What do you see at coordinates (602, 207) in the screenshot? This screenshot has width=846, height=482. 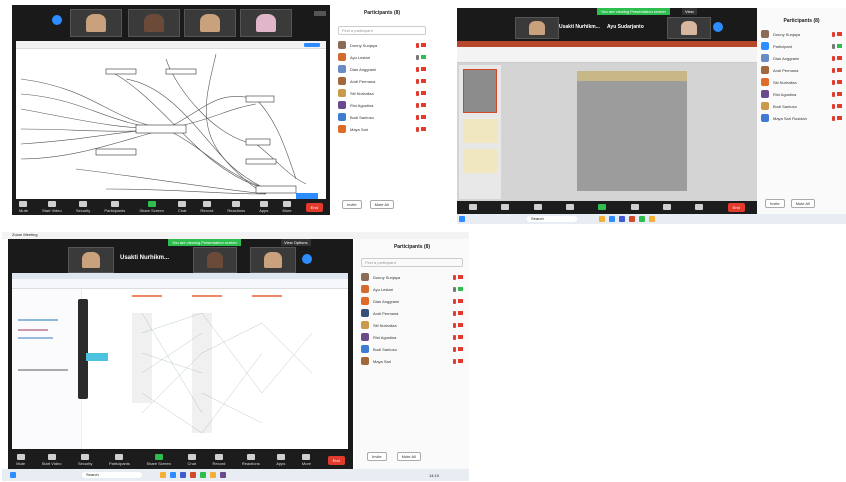 I see `share-screen-button` at bounding box center [602, 207].